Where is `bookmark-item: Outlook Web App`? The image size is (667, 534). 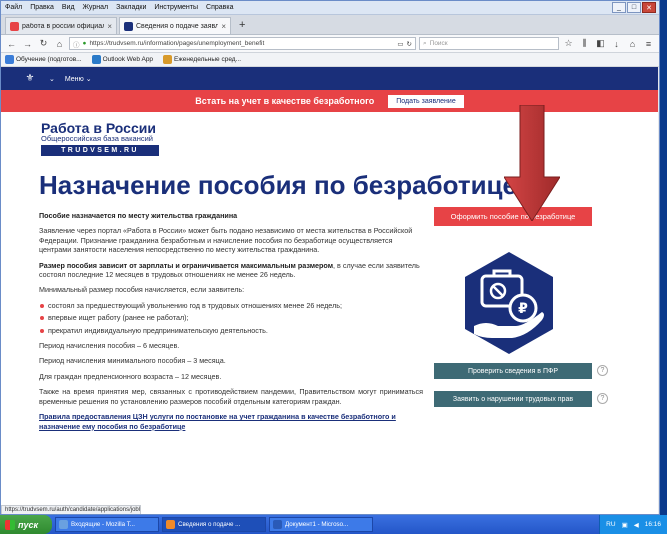
bookmark-item: Outlook Web App is located at coordinates (122, 59).